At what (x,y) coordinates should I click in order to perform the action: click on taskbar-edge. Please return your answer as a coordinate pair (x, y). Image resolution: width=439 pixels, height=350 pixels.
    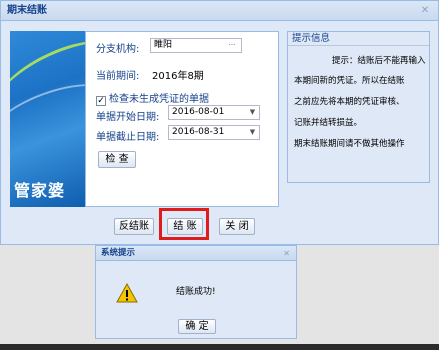
    Looking at the image, I should click on (219, 347).